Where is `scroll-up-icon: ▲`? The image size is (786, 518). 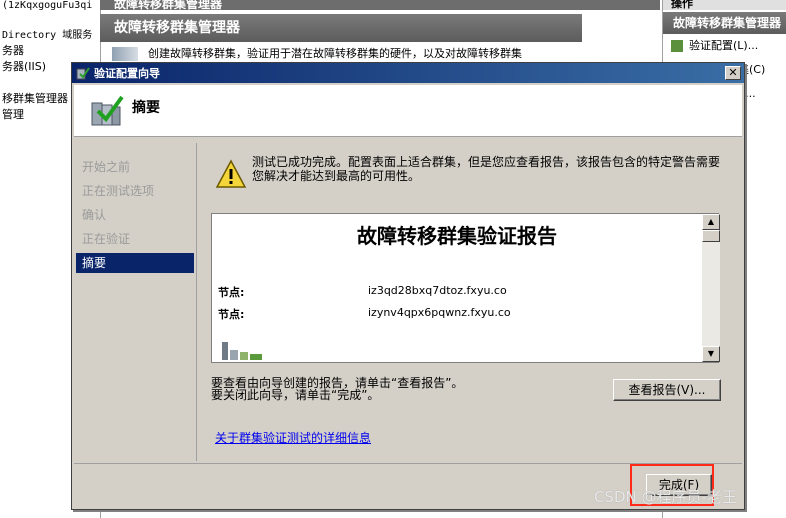
scroll-up-icon: ▲ is located at coordinates (711, 222).